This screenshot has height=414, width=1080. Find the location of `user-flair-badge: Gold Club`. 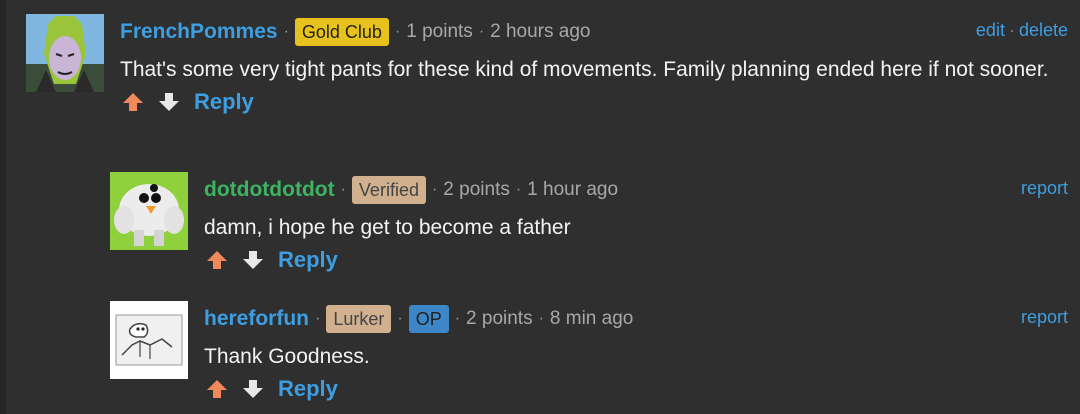

user-flair-badge: Gold Club is located at coordinates (341, 32).